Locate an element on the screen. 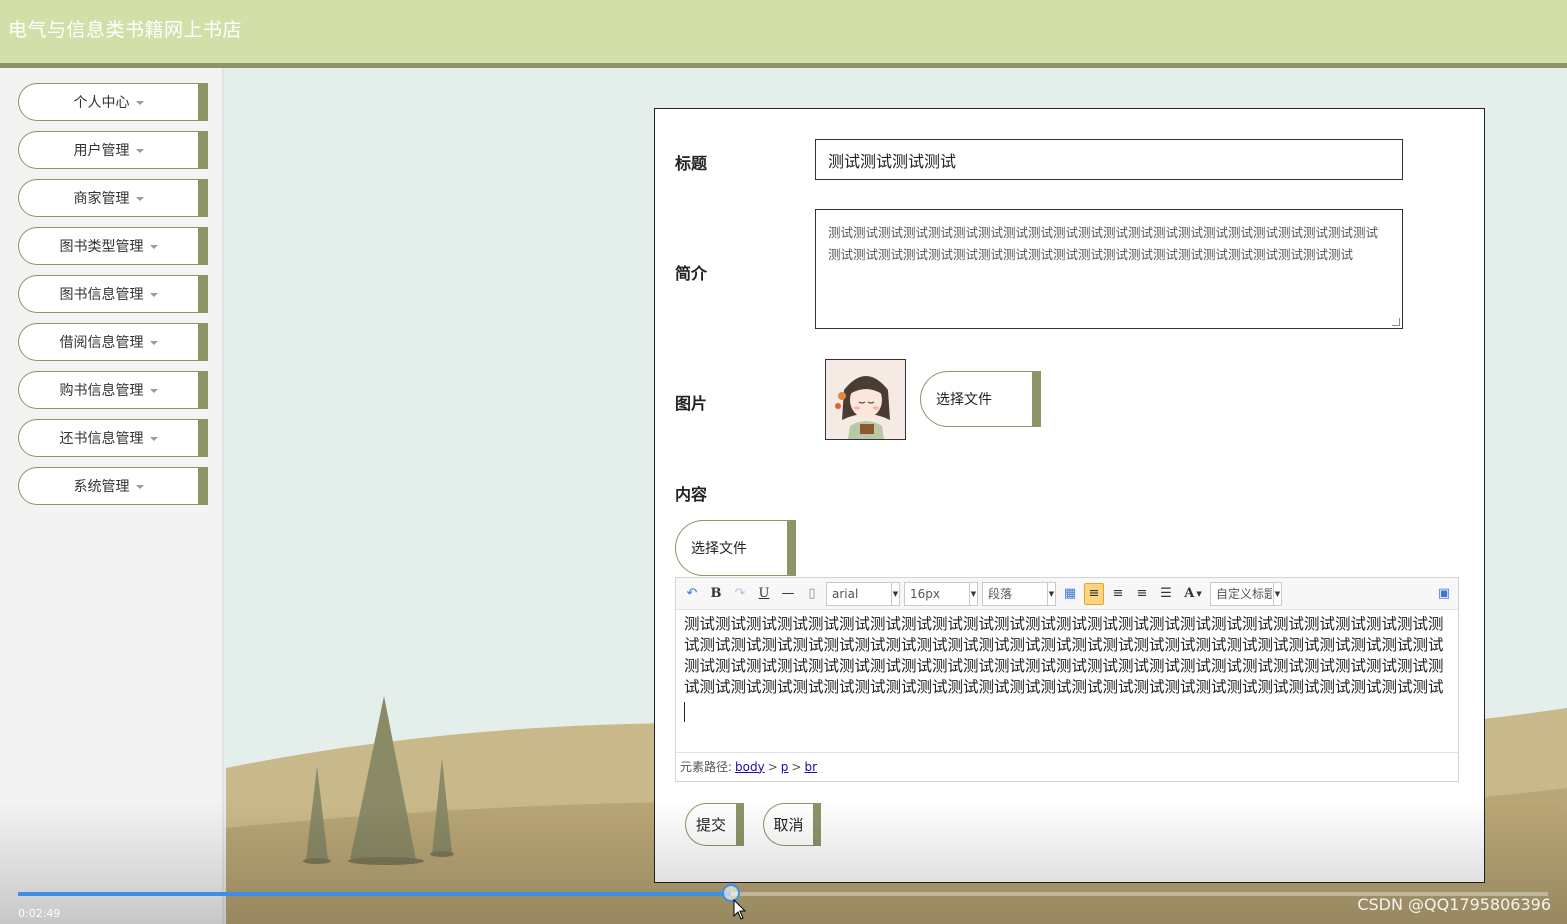  book-cover-thumbnail is located at coordinates (865, 399).